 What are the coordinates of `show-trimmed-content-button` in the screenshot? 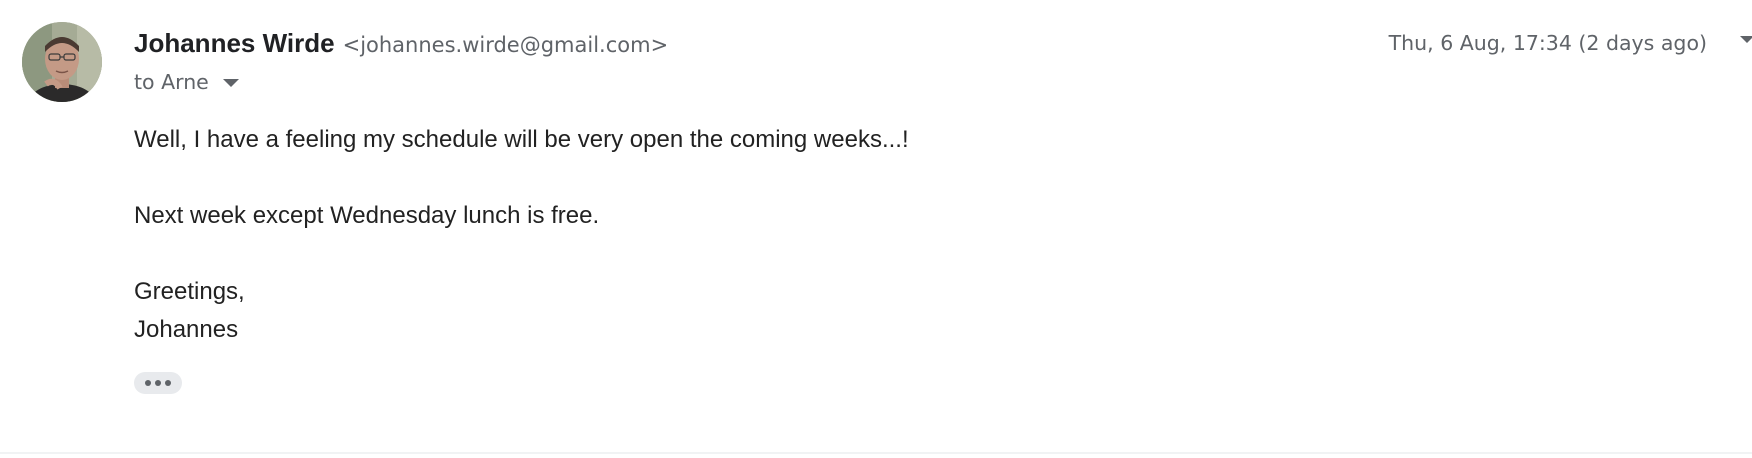 It's located at (158, 383).